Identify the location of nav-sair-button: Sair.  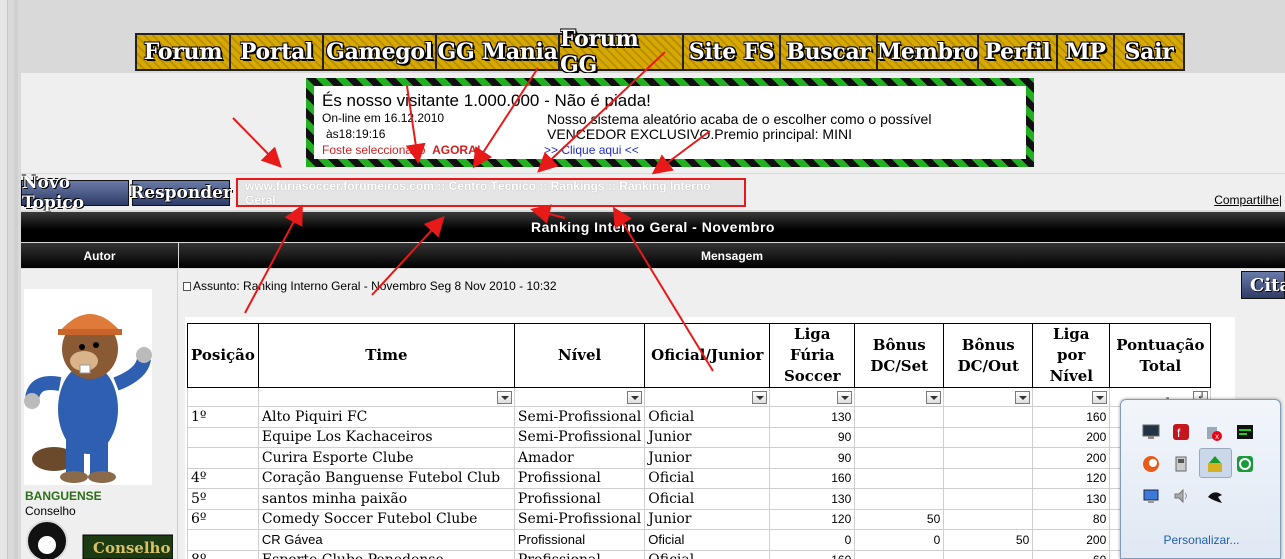
(1149, 52).